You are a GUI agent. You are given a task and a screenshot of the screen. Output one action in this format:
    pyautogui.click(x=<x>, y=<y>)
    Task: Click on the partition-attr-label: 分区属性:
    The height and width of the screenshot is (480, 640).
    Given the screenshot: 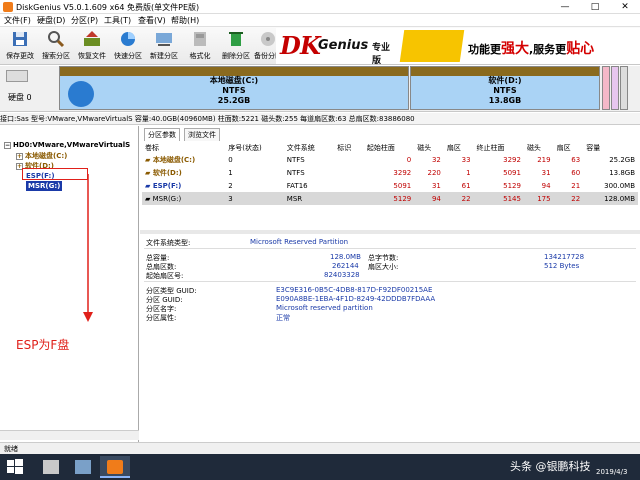 What is the action you would take?
    pyautogui.click(x=161, y=318)
    